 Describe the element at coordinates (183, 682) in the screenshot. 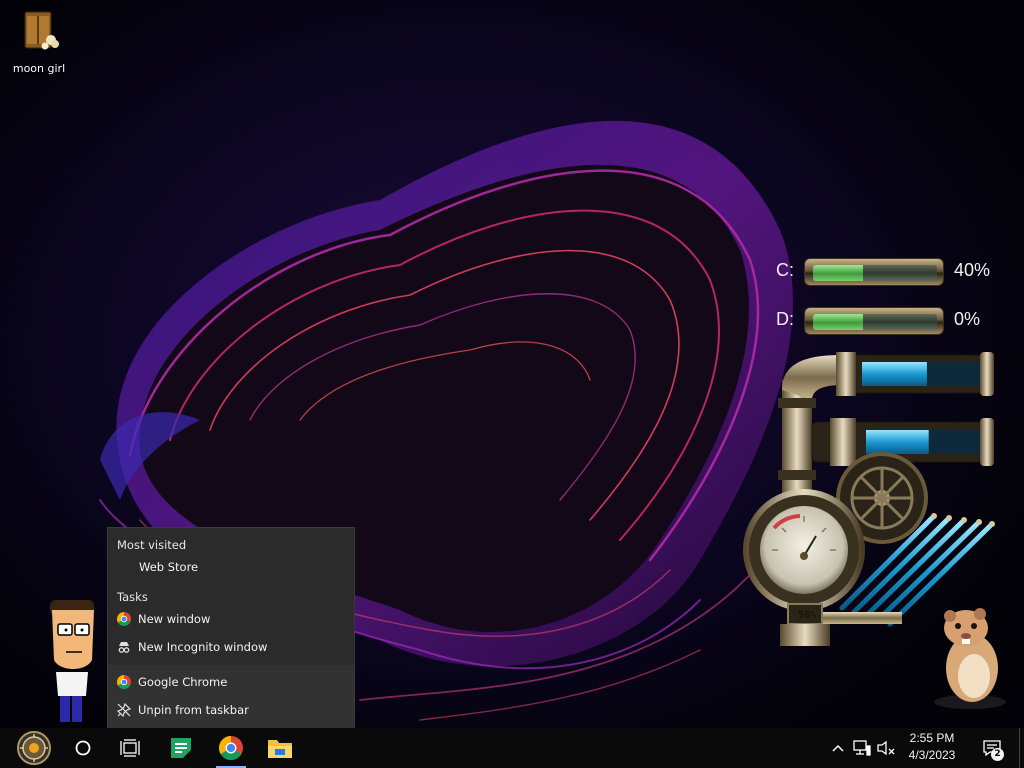

I see `jumplist-item-label: Google Chrome` at that location.